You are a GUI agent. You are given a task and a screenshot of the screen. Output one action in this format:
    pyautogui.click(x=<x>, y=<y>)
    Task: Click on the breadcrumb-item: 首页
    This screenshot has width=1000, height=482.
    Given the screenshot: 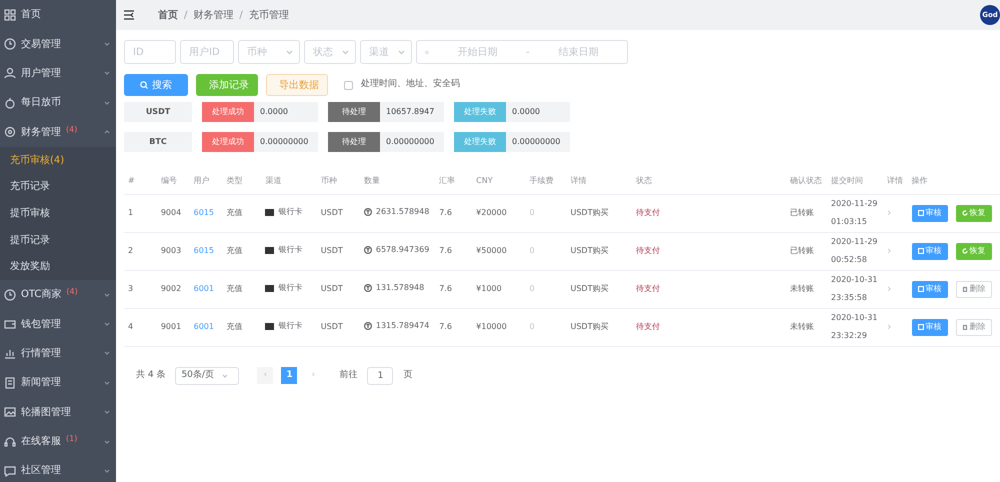 What is the action you would take?
    pyautogui.click(x=168, y=15)
    